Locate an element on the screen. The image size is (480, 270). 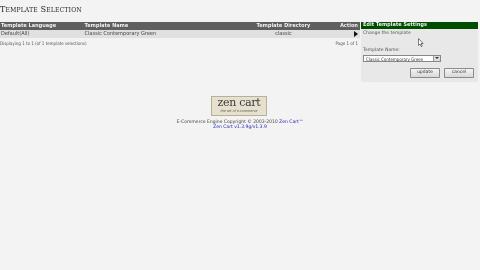
arrow-right-icon is located at coordinates (356, 34).